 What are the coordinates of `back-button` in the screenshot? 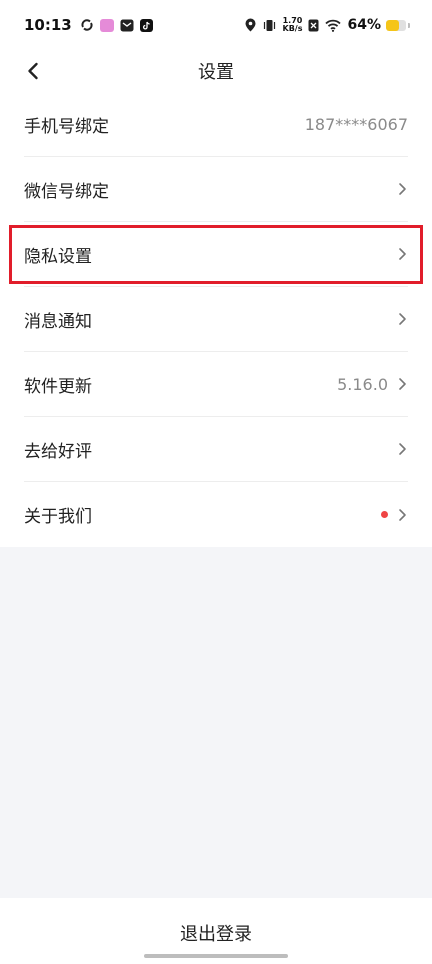 It's located at (33, 71).